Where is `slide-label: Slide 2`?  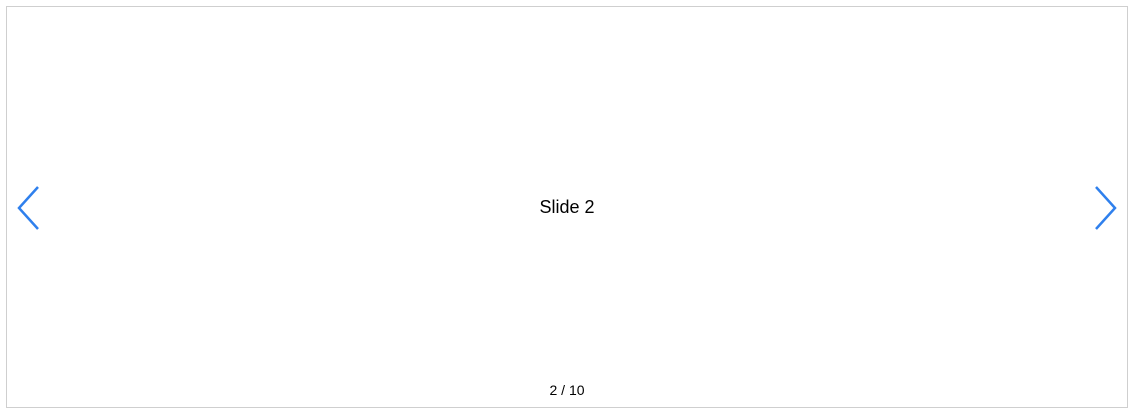
slide-label: Slide 2 is located at coordinates (567, 207).